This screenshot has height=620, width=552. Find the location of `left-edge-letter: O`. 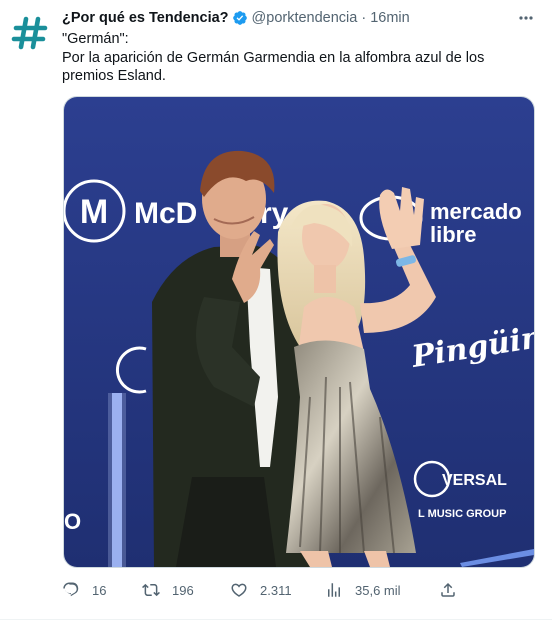

left-edge-letter: O is located at coordinates (72, 521).